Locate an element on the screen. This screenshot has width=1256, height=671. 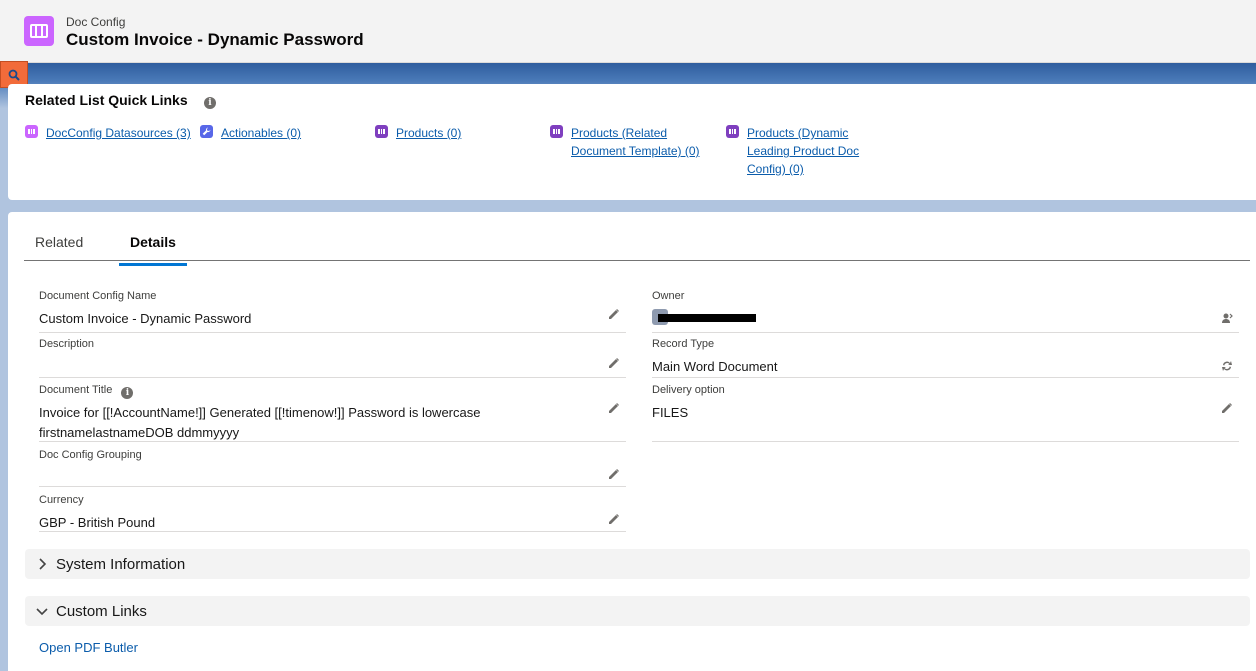
field-record-type: Record Type Main Word Document is located at coordinates (945, 358).